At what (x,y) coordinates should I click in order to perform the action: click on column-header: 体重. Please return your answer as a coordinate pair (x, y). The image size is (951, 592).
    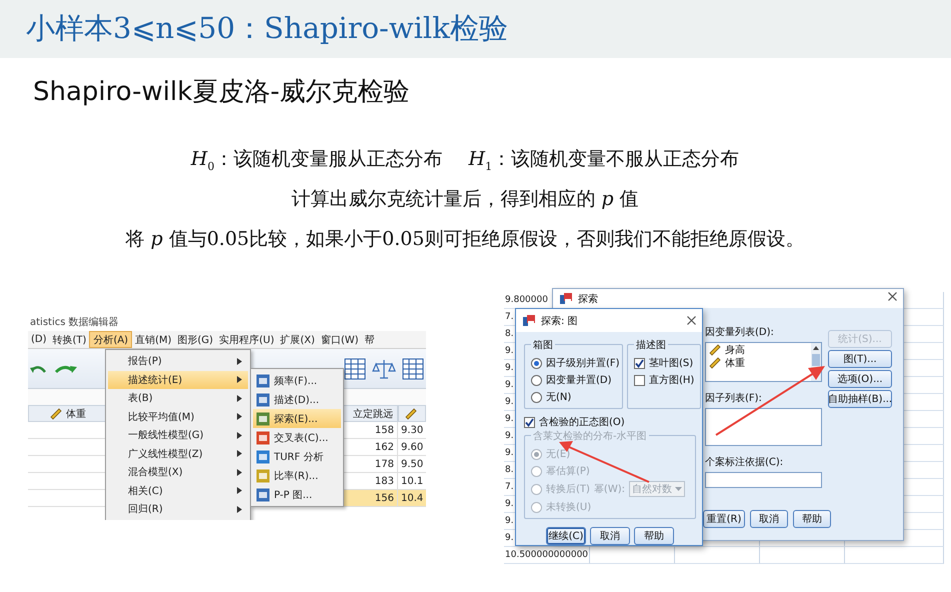
    Looking at the image, I should click on (68, 413).